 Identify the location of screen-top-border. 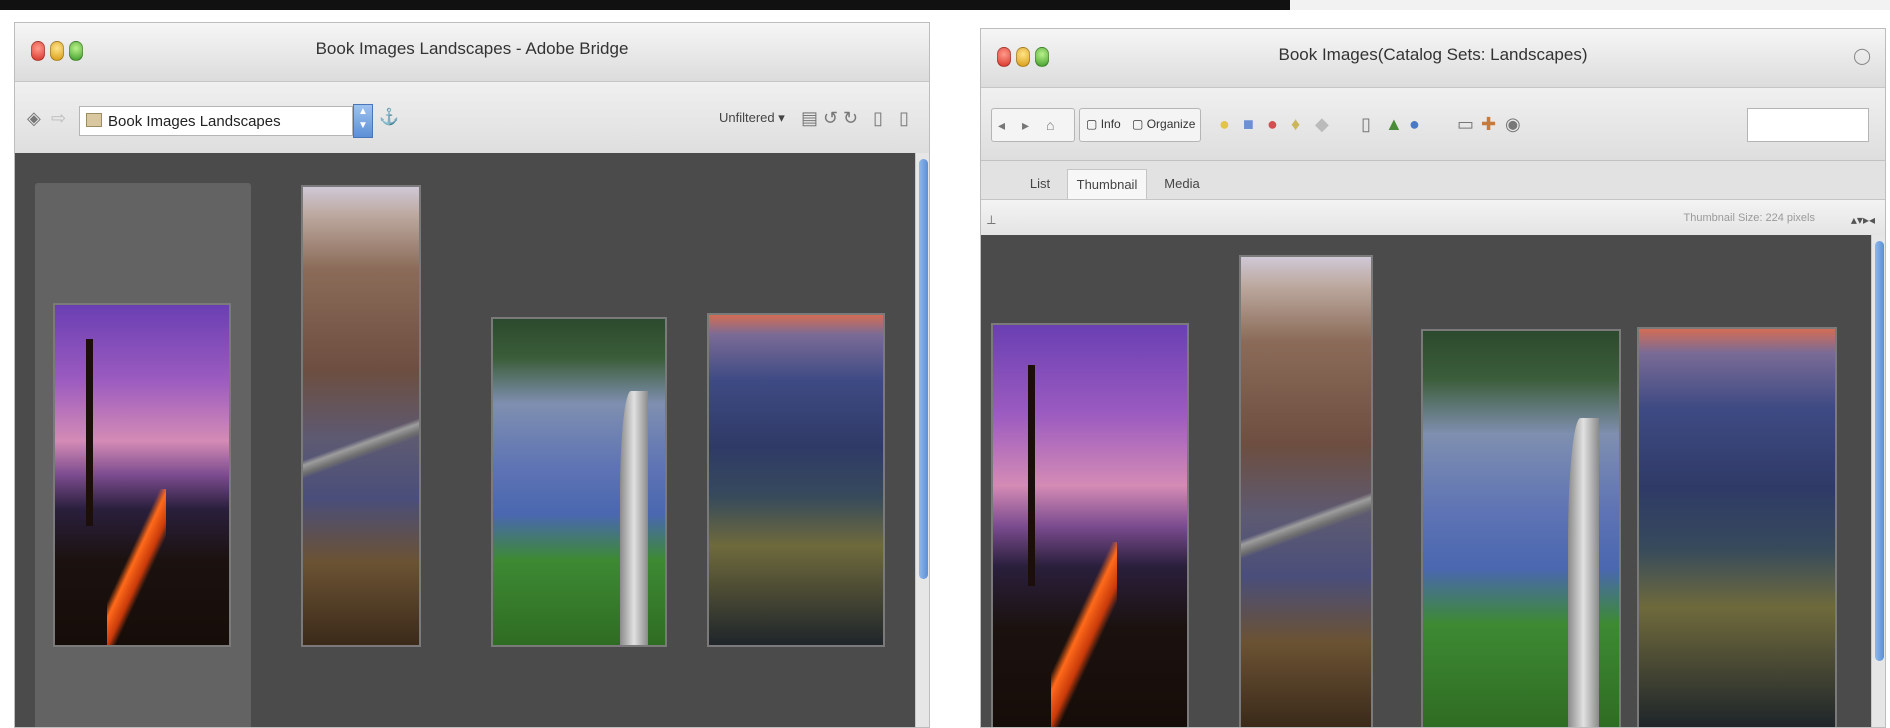
(945, 5).